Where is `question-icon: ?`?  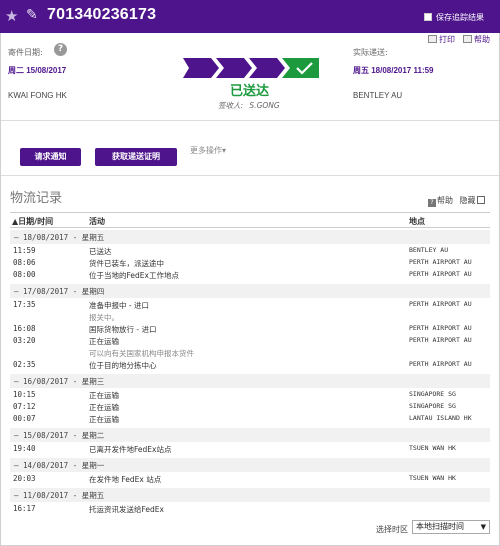 question-icon: ? is located at coordinates (60, 49).